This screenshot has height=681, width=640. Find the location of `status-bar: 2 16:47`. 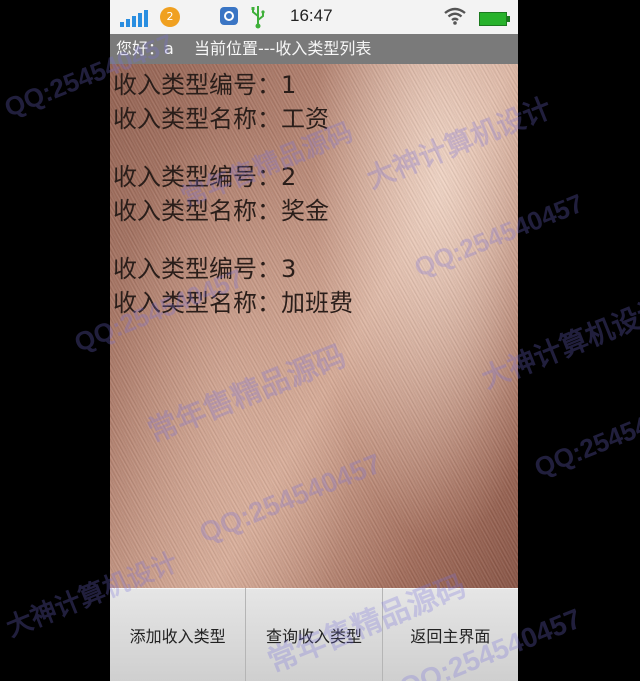

status-bar: 2 16:47 is located at coordinates (314, 17).